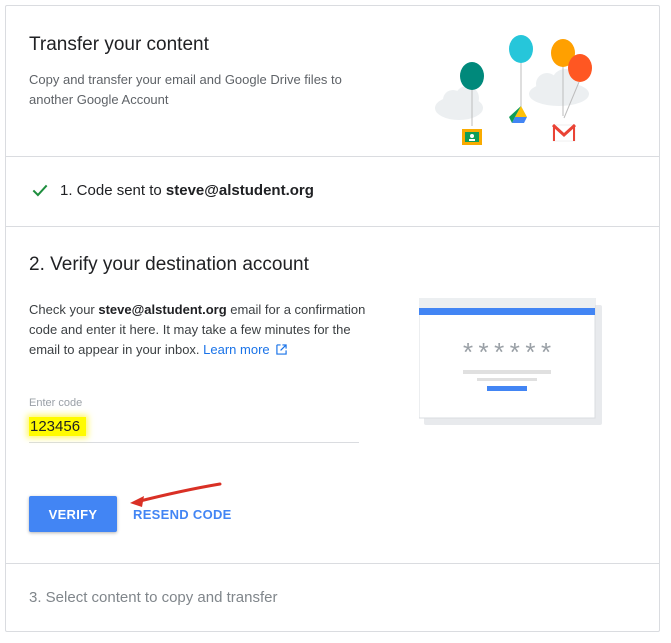 The width and height of the screenshot is (671, 643). Describe the element at coordinates (64, 309) in the screenshot. I see `instructions-prefix: Check your` at that location.